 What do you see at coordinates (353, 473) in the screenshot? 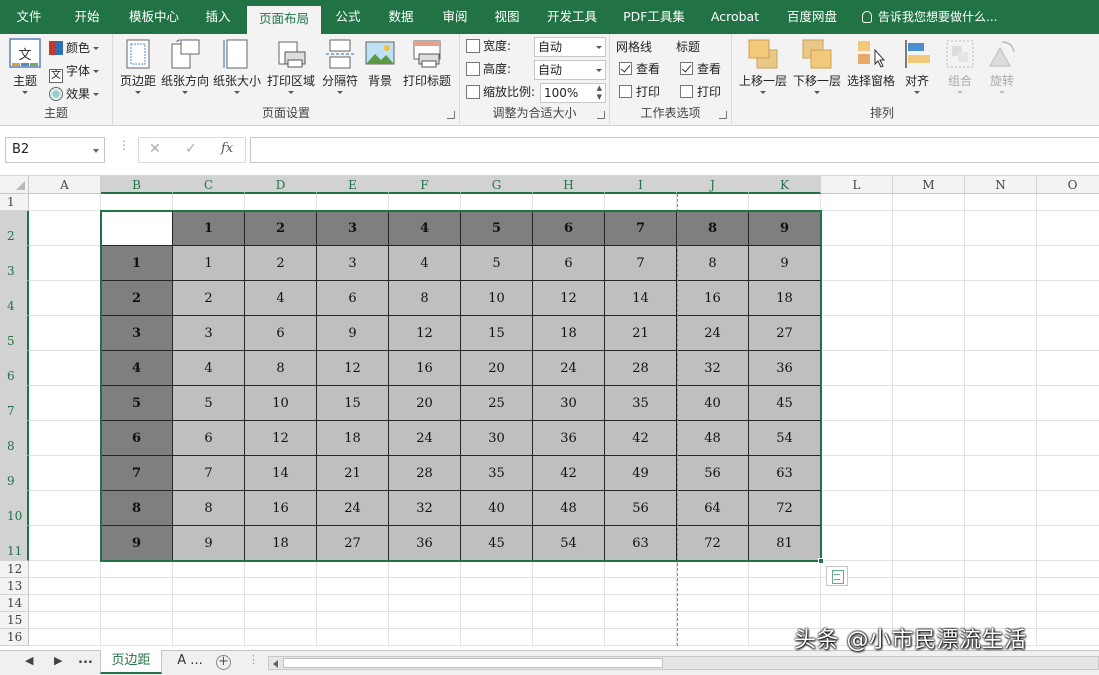
I see `table-cell: 21` at bounding box center [353, 473].